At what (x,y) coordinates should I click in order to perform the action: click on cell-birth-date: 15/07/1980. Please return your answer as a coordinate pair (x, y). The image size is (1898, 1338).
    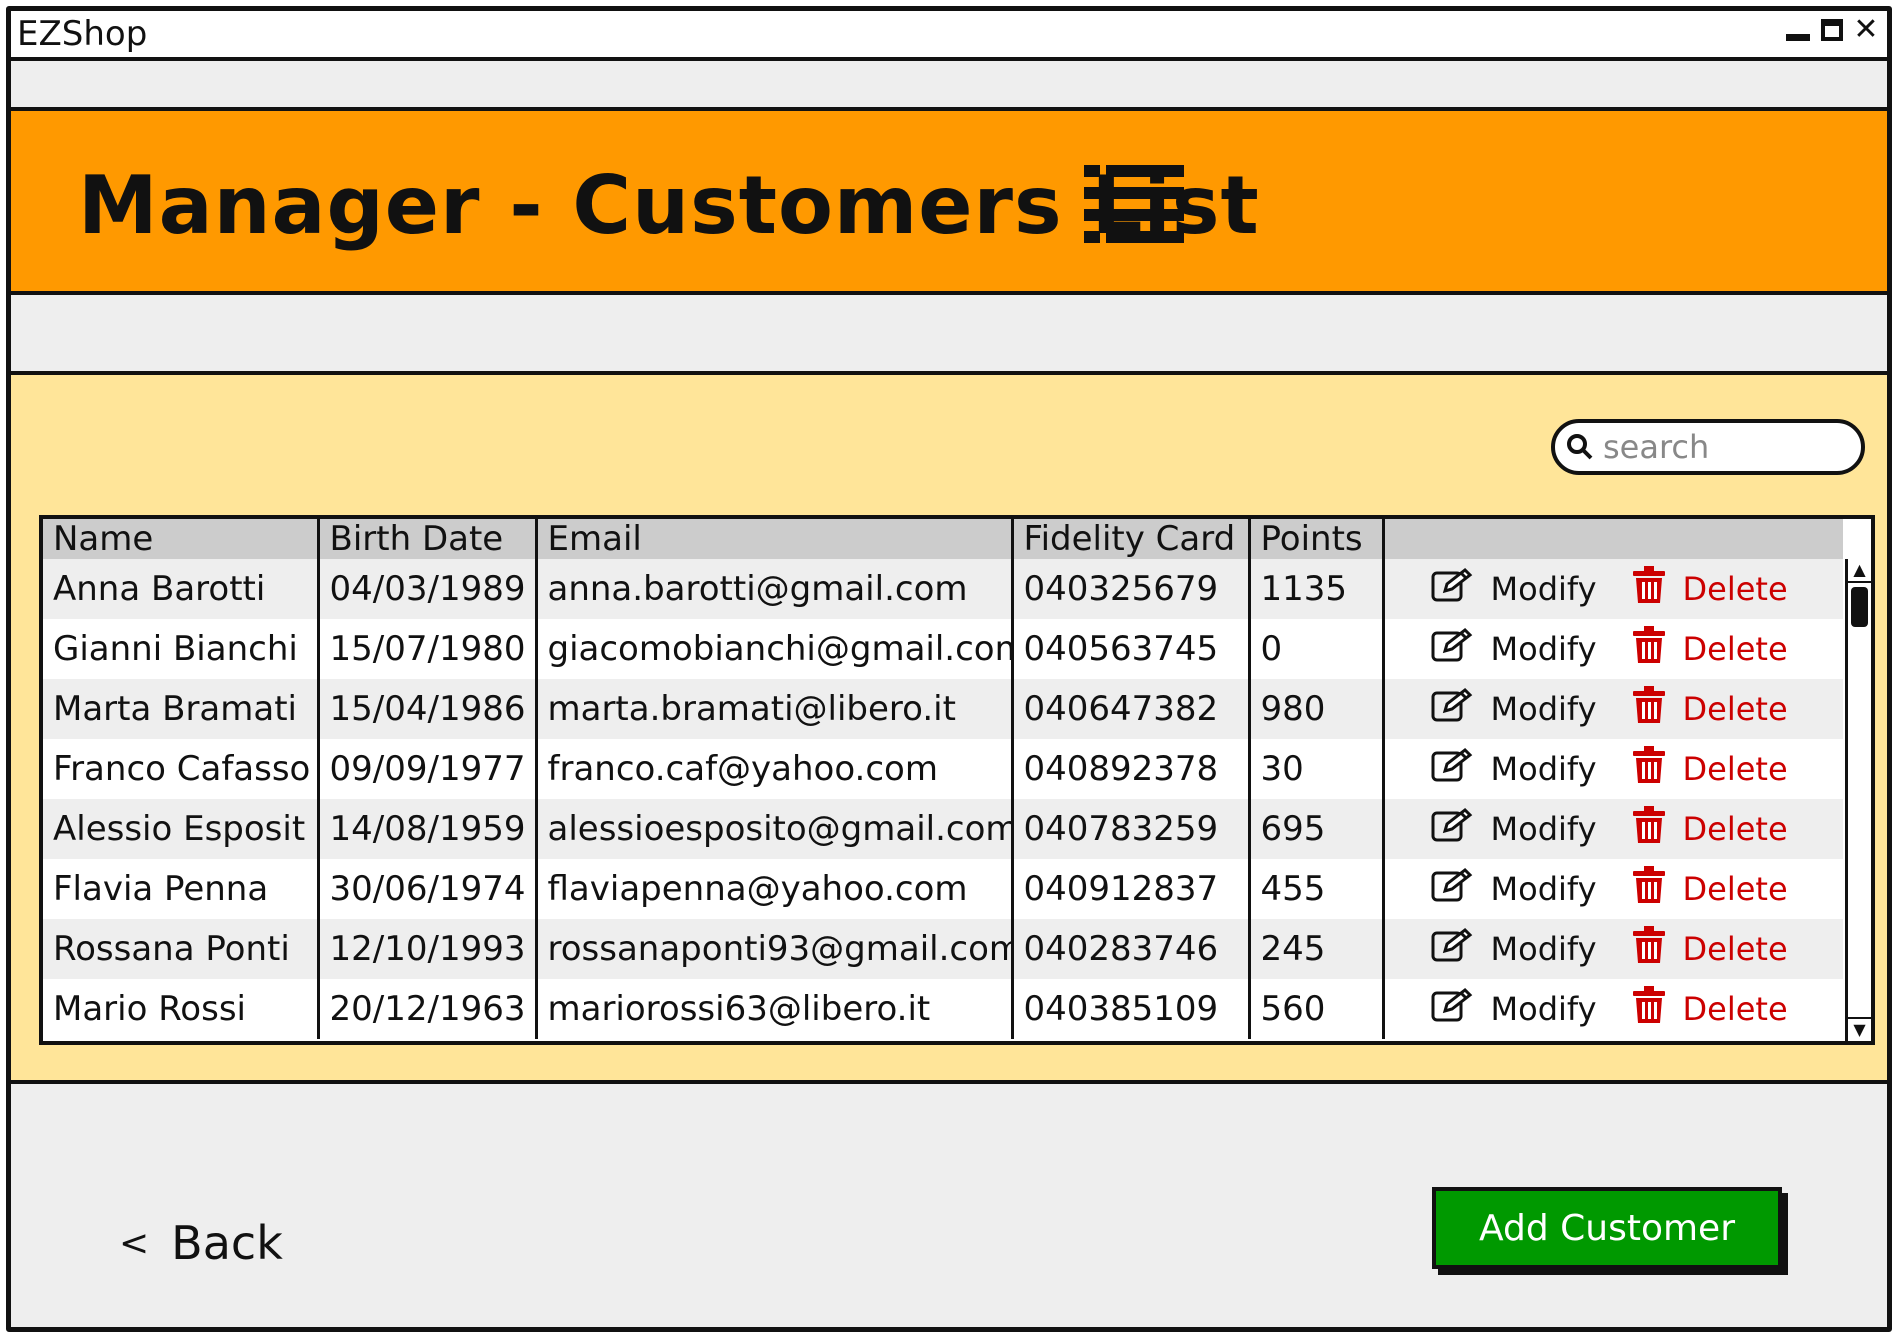
    Looking at the image, I should click on (428, 649).